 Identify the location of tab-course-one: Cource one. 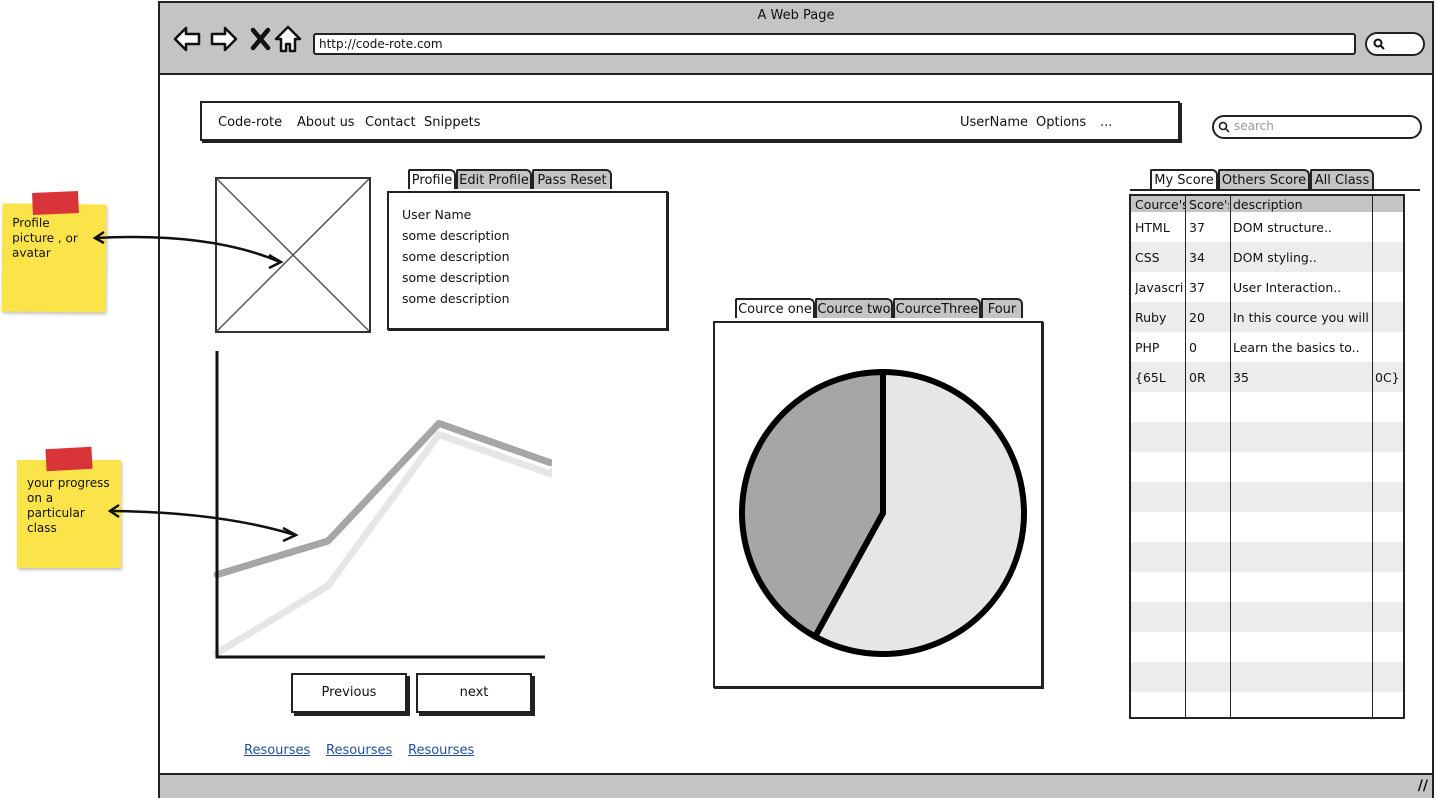
(775, 308).